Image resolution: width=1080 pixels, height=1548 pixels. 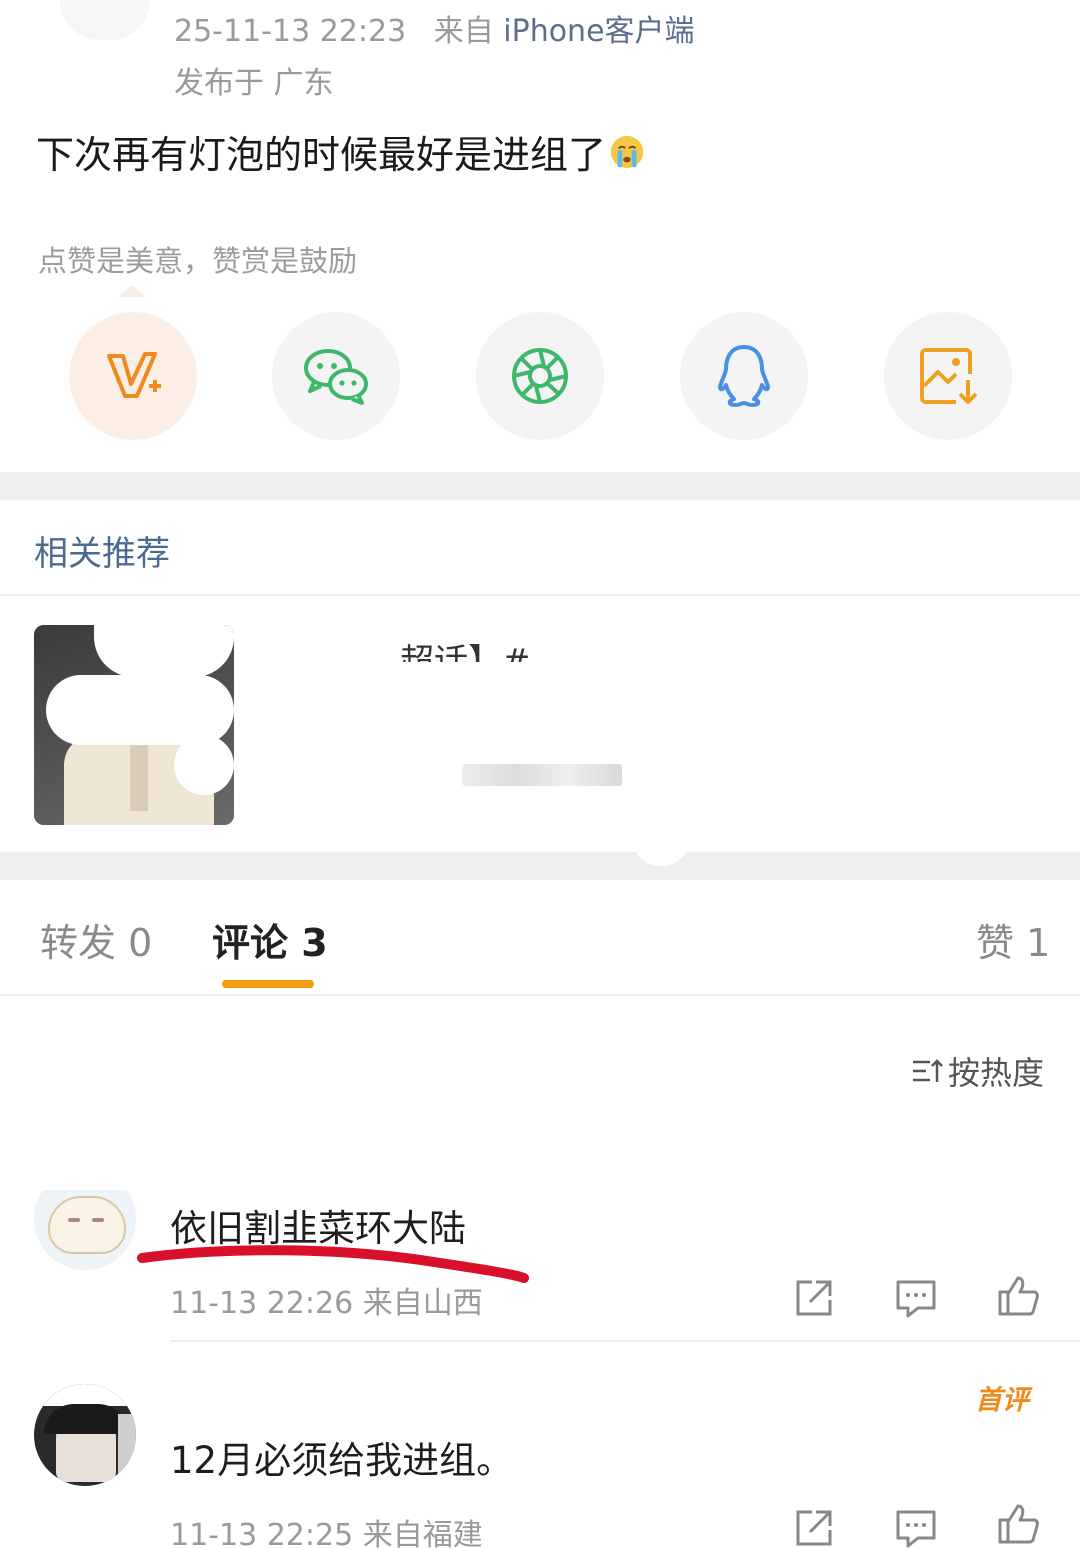 What do you see at coordinates (134, 725) in the screenshot?
I see `recommend-thumbnail` at bounding box center [134, 725].